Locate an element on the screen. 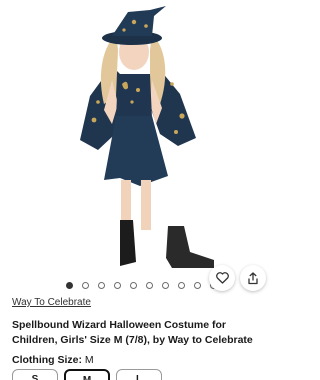 Image resolution: width=320 pixels, height=380 pixels. leg-right is located at coordinates (146, 205).